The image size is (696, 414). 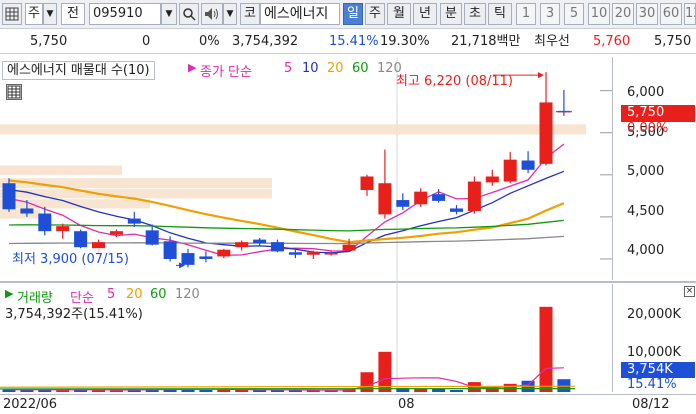 What do you see at coordinates (689, 291) in the screenshot?
I see `panel-close-icon: ×` at bounding box center [689, 291].